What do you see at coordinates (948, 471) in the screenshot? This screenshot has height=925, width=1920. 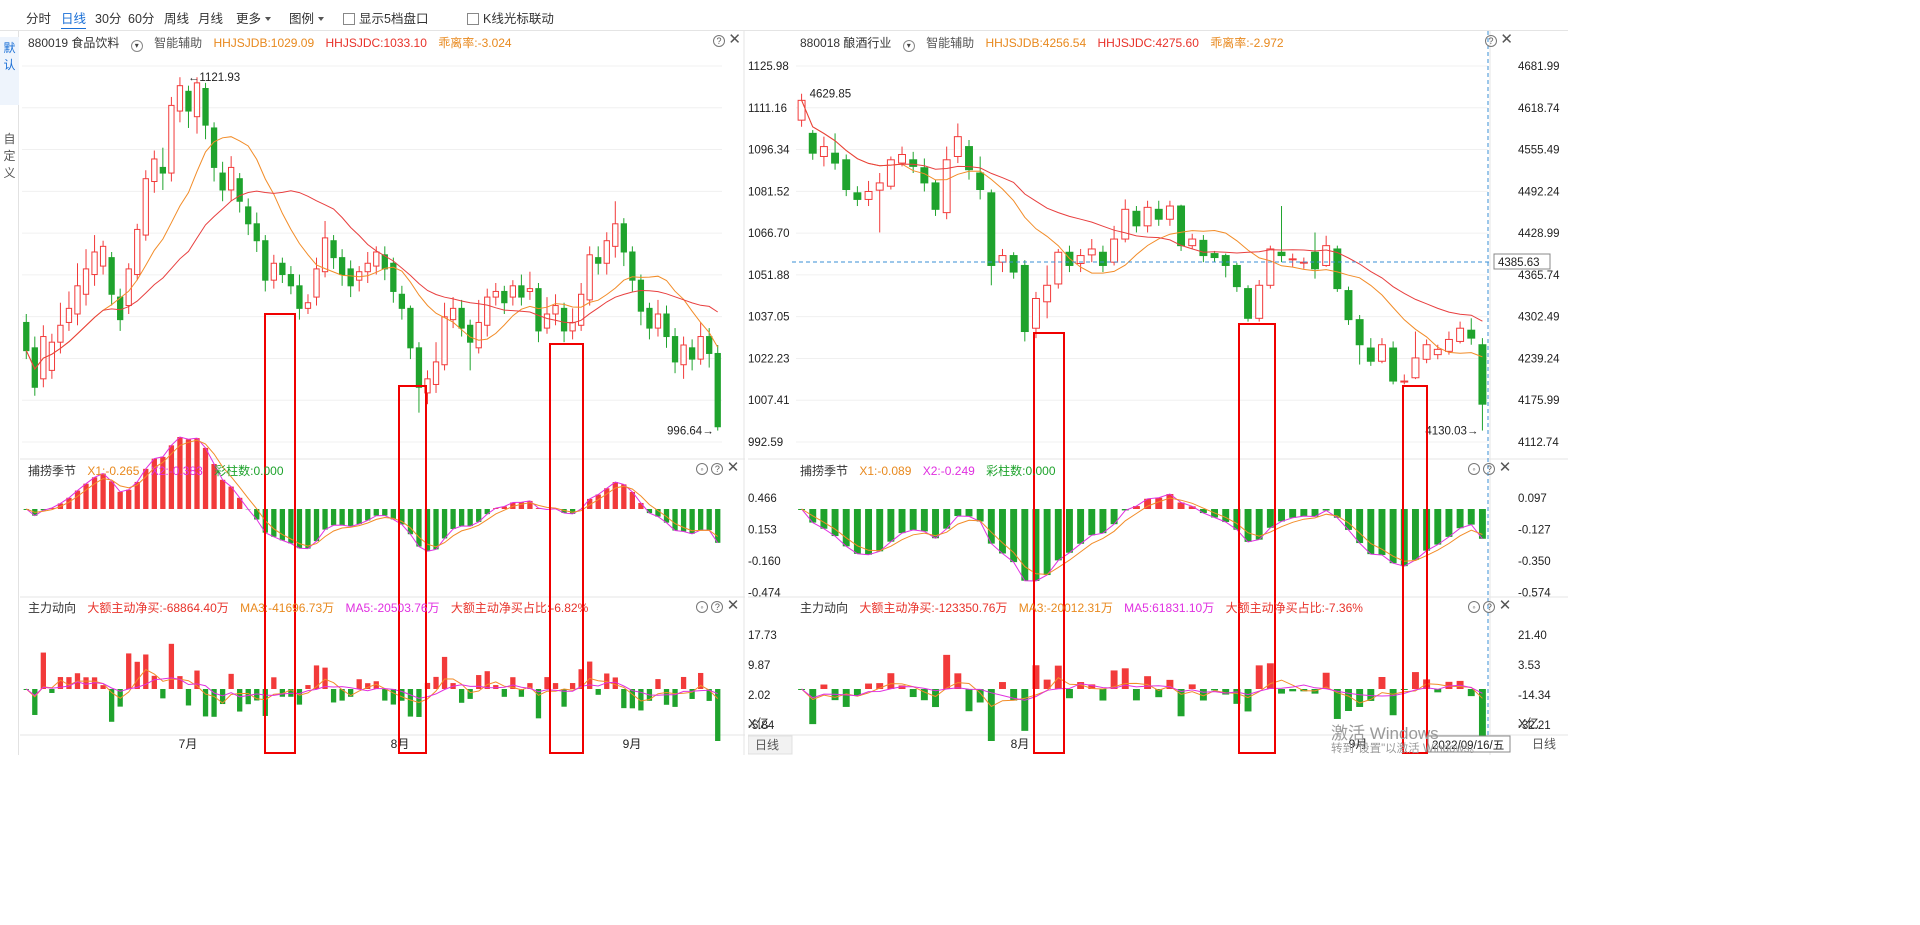 I see `osc-x2: X2:-0.249` at bounding box center [948, 471].